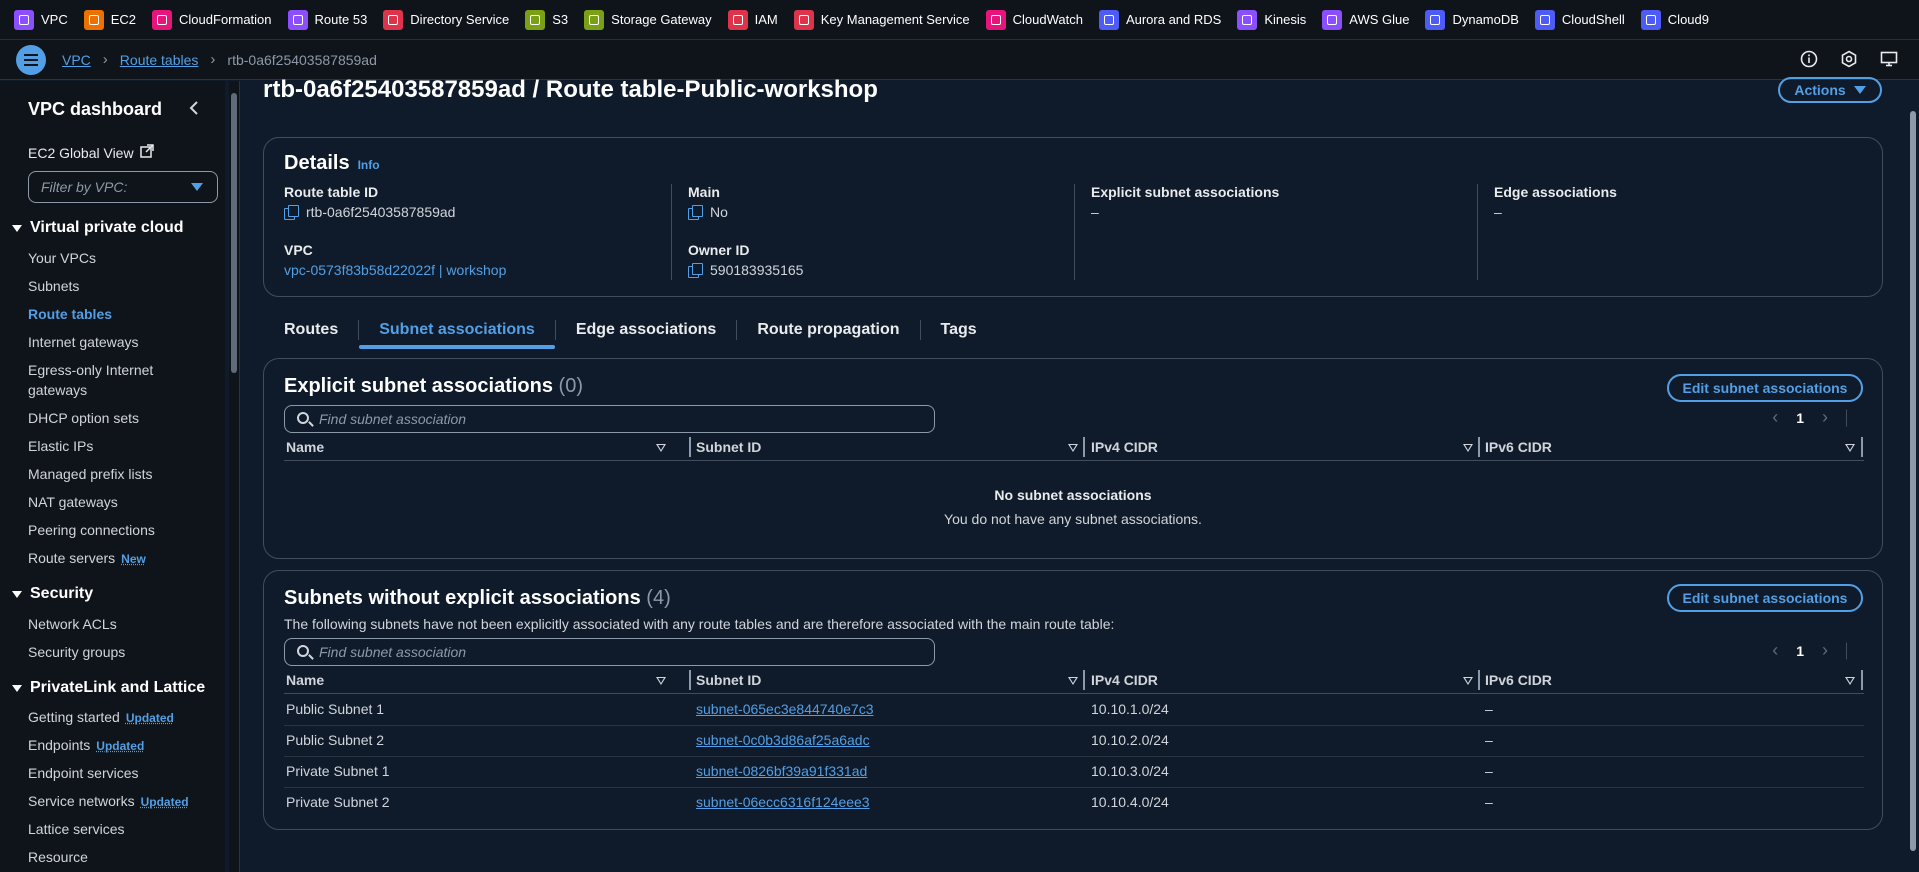 Image resolution: width=1919 pixels, height=872 pixels. What do you see at coordinates (1579, 19) in the screenshot?
I see `fav-cloudshell: CloudShell` at bounding box center [1579, 19].